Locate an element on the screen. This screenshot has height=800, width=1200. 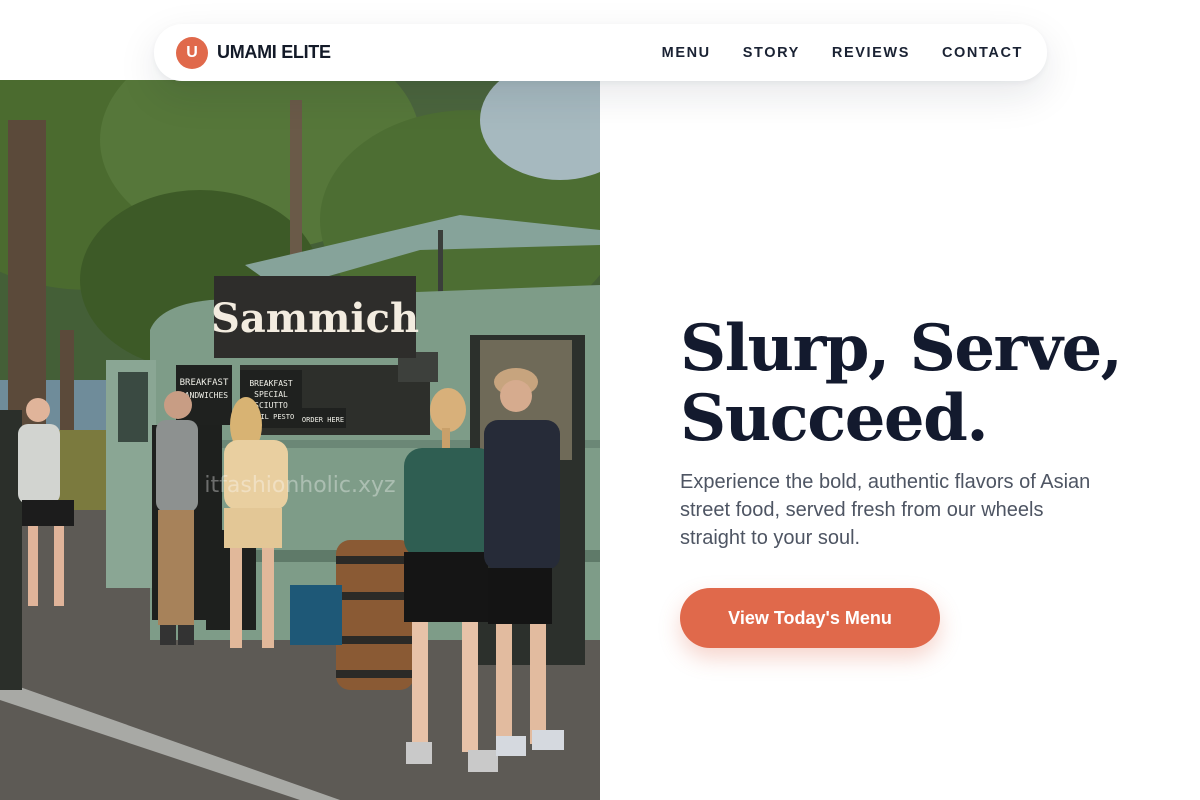
brand-mark-icon: U is located at coordinates (192, 52).